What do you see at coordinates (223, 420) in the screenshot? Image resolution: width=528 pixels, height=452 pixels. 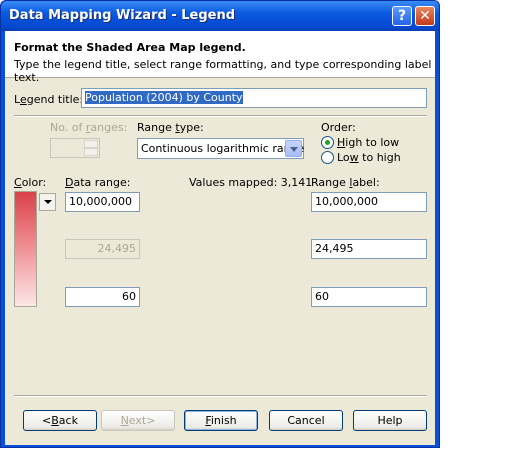 I see `label-part: inish` at bounding box center [223, 420].